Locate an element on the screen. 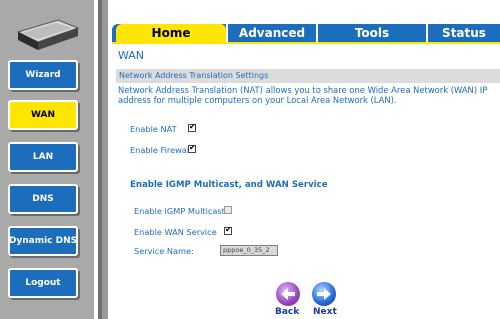 The image size is (500, 319). enable-nat-checkbox is located at coordinates (192, 127).